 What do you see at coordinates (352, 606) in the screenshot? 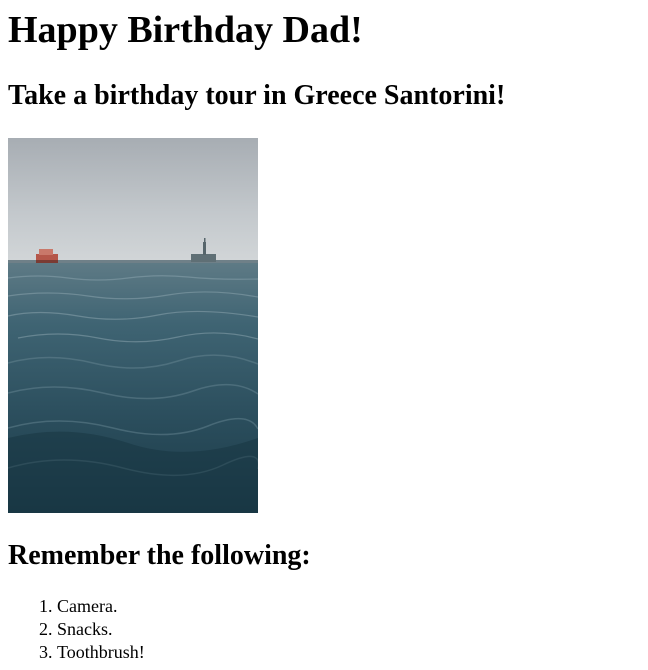
I see `list-item: Camera.` at bounding box center [352, 606].